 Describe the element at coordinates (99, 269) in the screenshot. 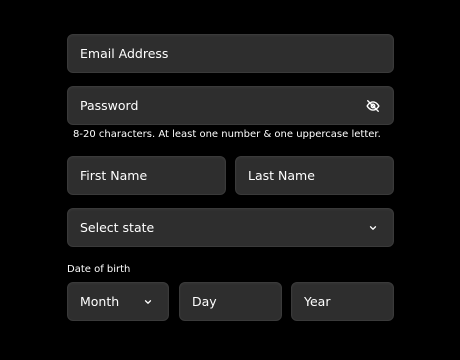

I see `dob-label: Date of birth` at that location.